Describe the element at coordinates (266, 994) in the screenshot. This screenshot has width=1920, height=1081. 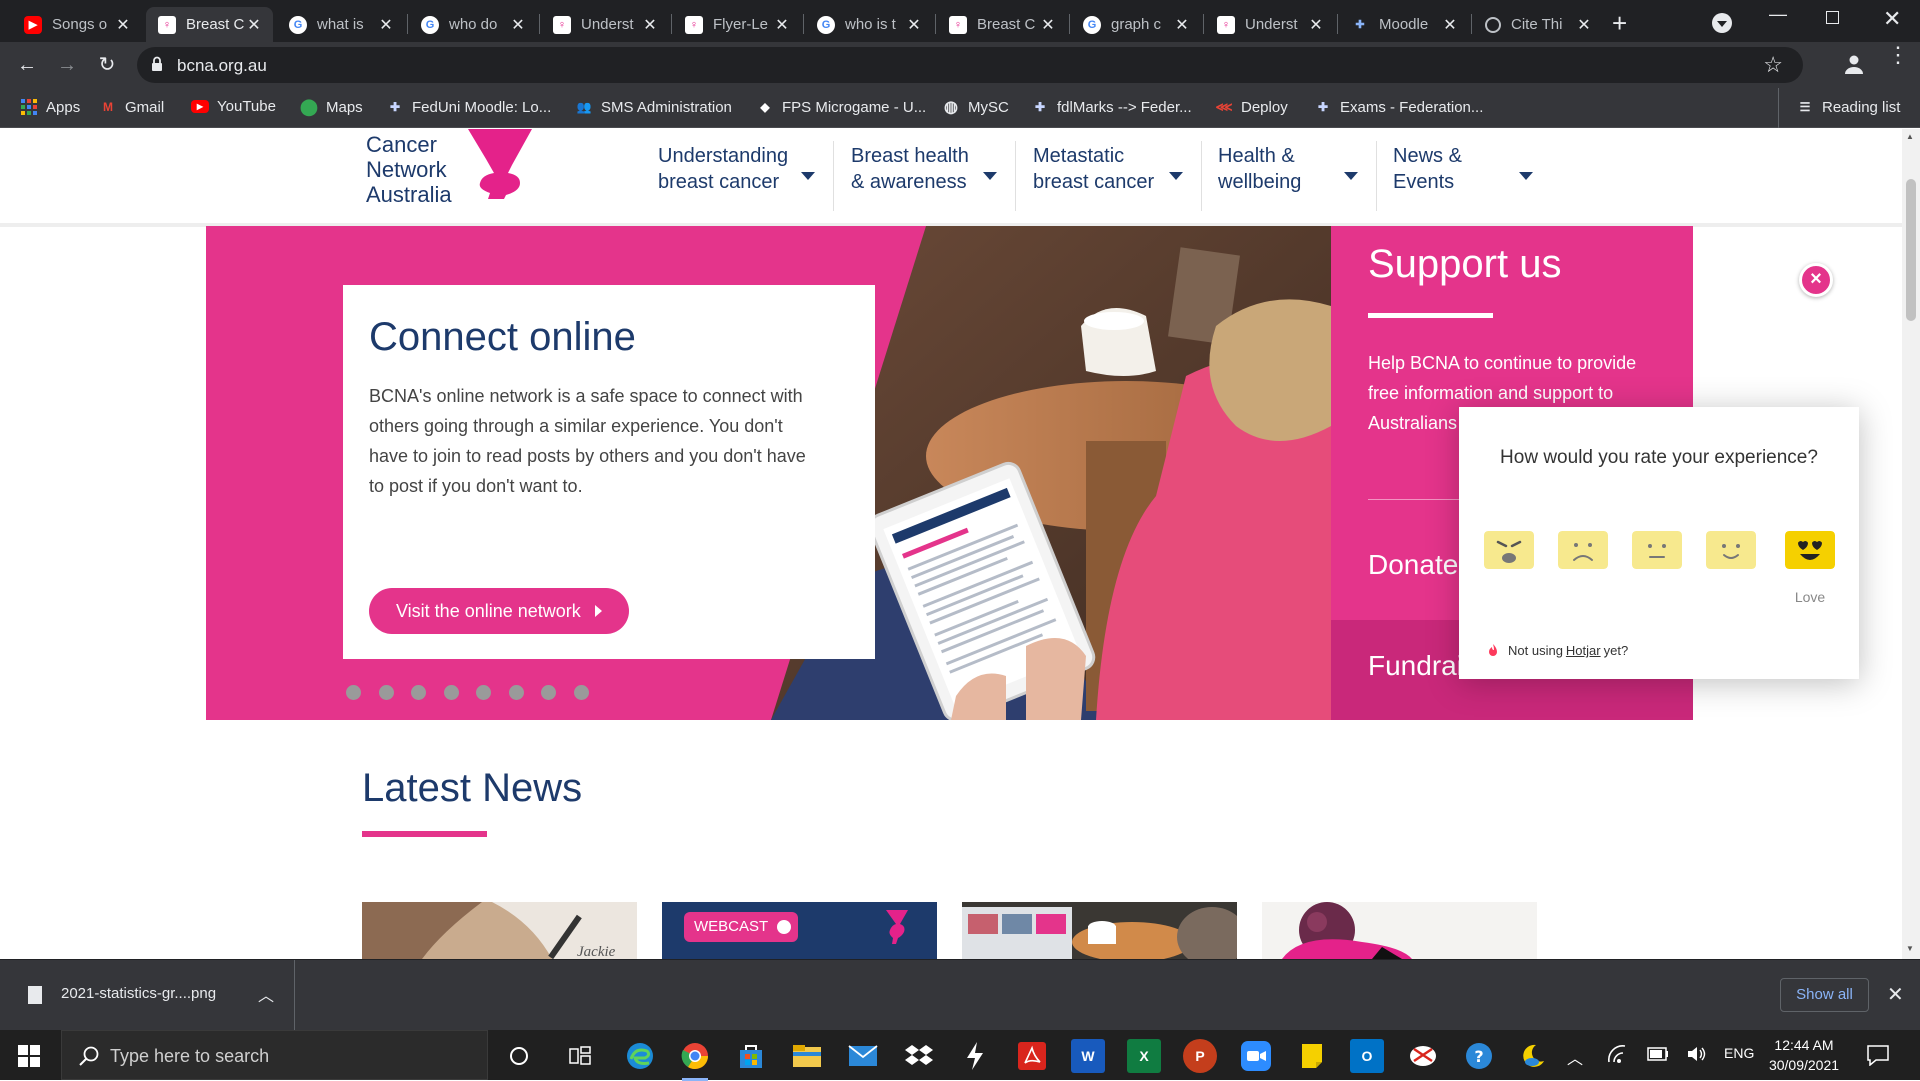
I see `chevron-up-icon: ︿` at that location.